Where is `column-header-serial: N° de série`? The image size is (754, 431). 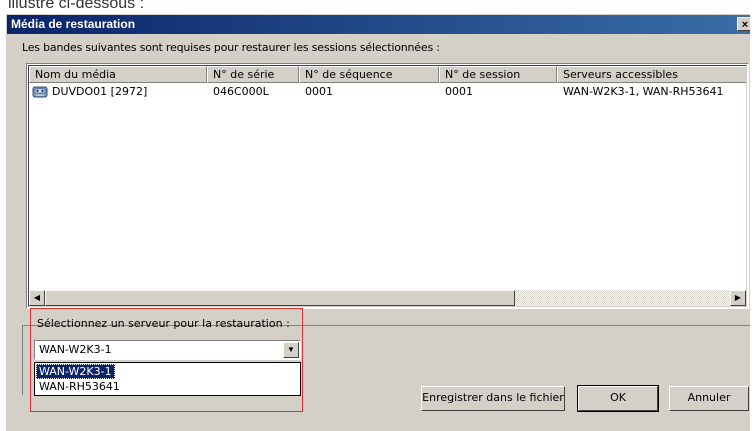
column-header-serial: N° de série is located at coordinates (253, 74).